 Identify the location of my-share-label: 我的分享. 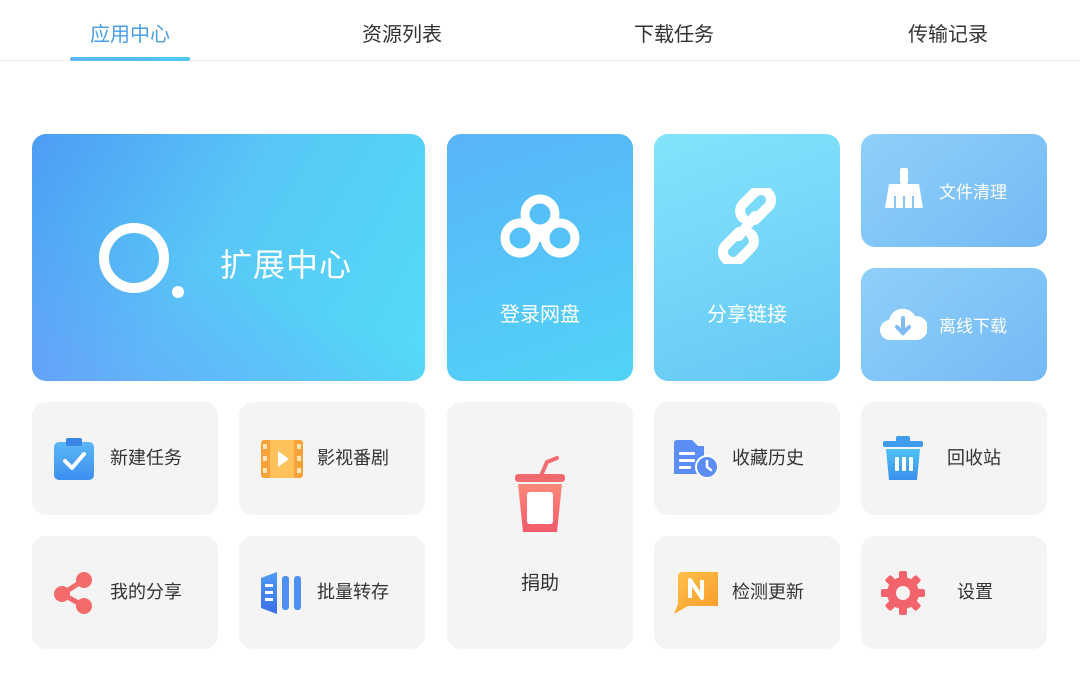
(146, 592).